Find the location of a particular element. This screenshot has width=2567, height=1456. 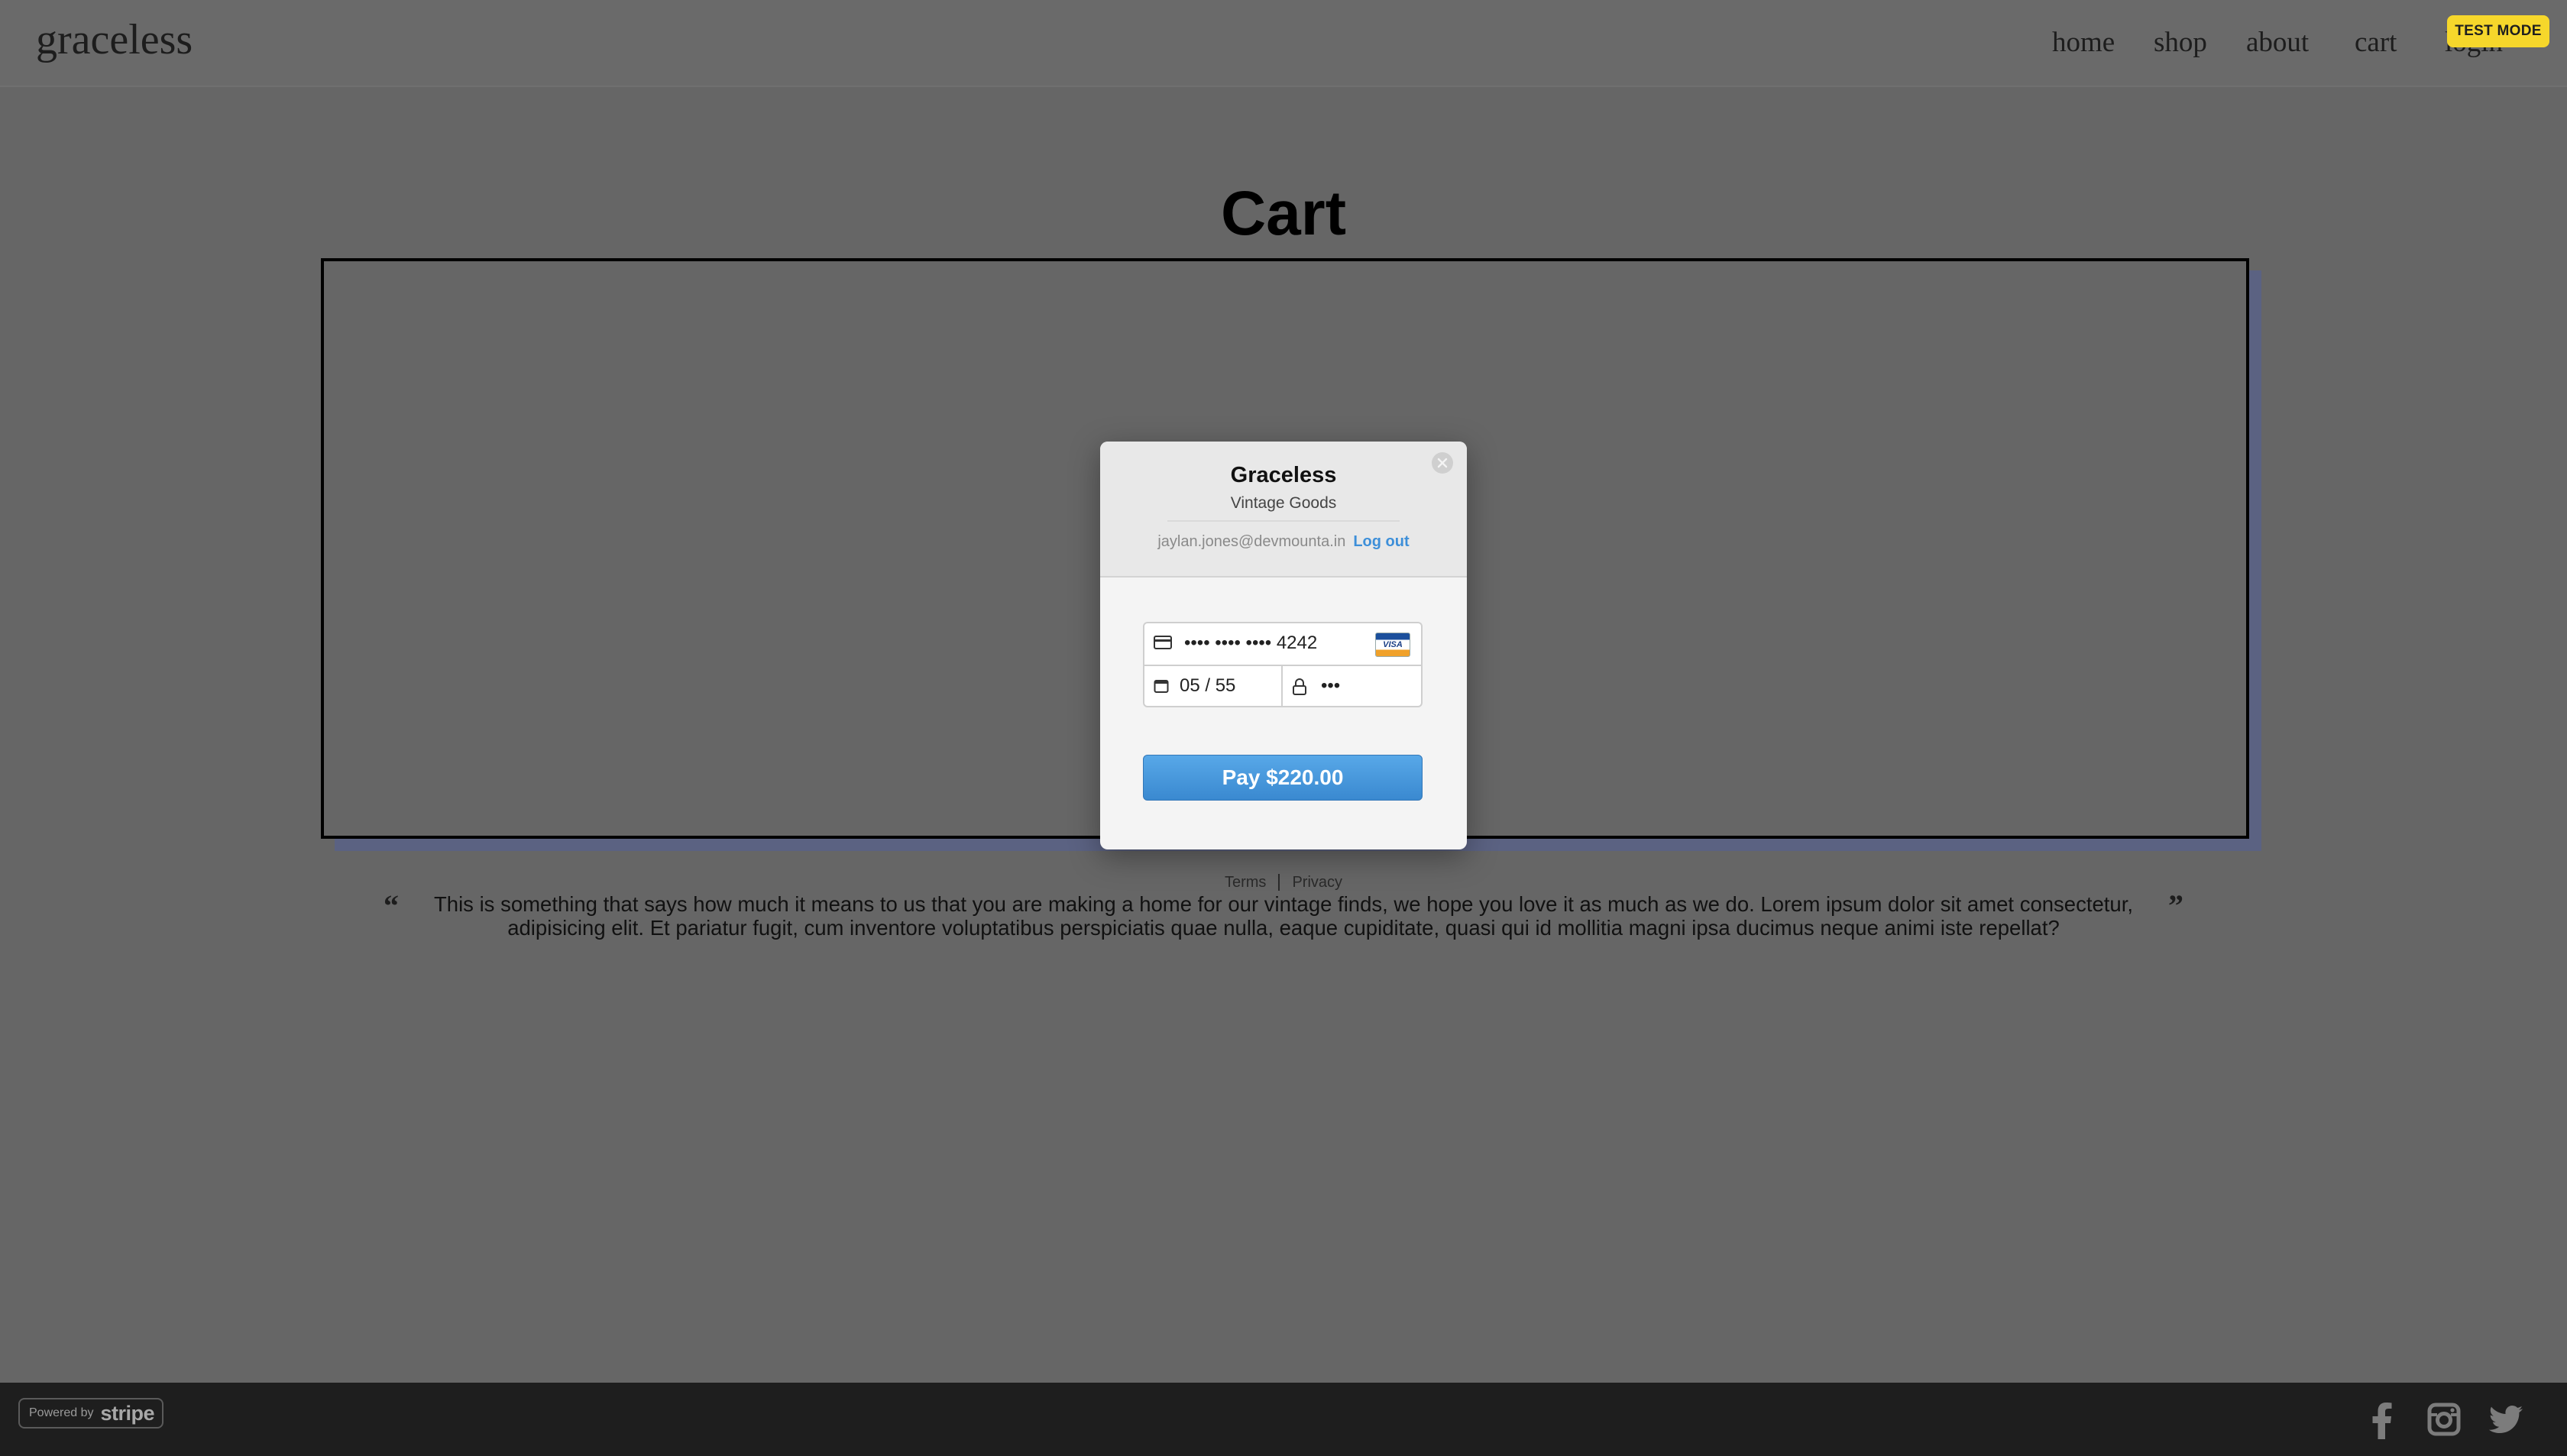

nav-home: home is located at coordinates (2083, 42).